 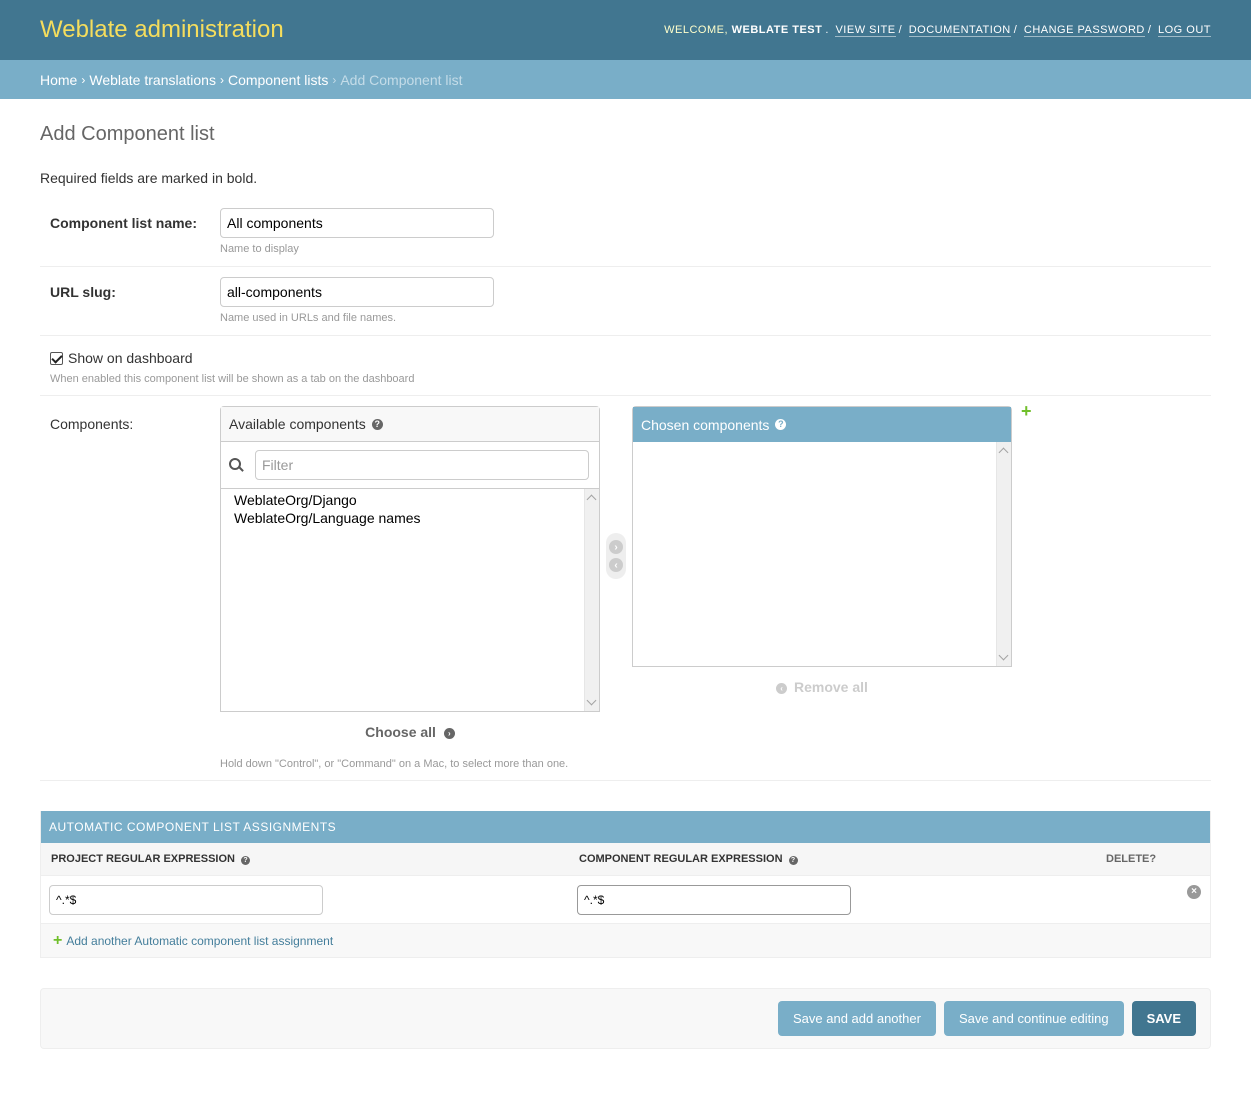 I want to click on table-row: ^.*$ ^.*$ ×, so click(x=625, y=900).